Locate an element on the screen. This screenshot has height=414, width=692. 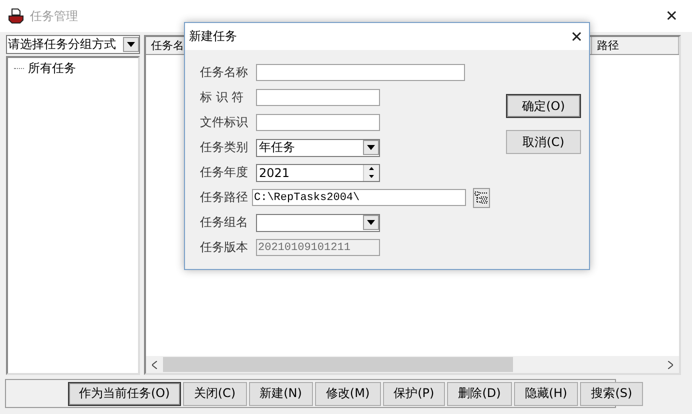
horizontal-scrollbar is located at coordinates (412, 364).